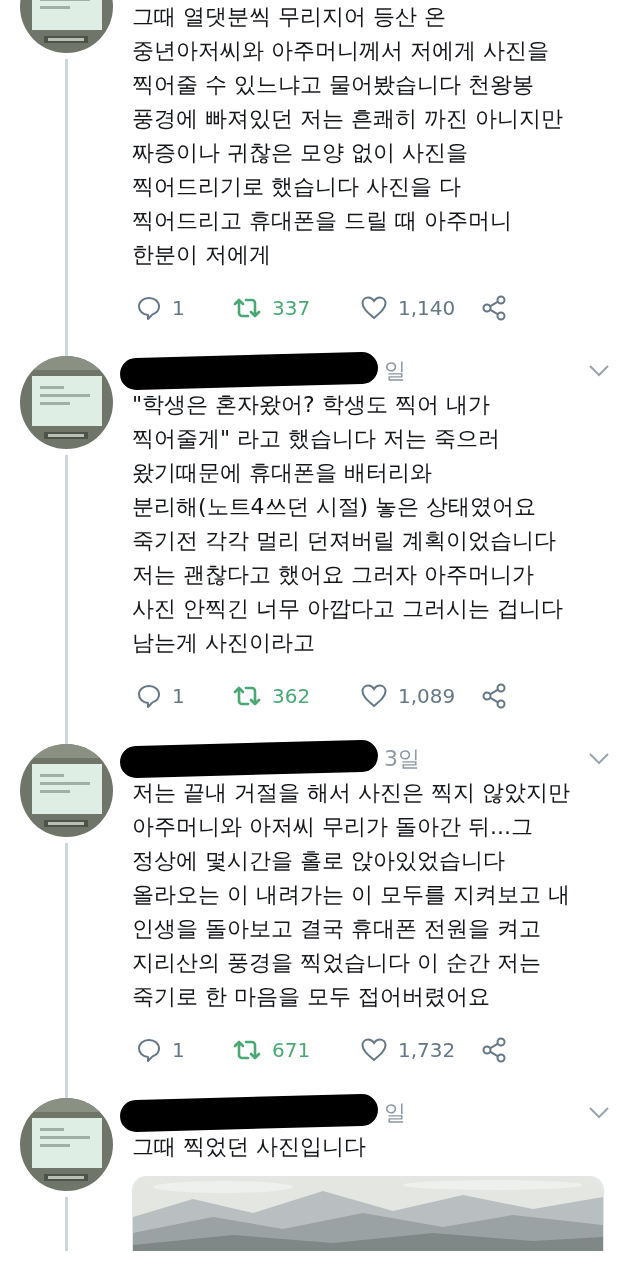  Describe the element at coordinates (351, 895) in the screenshot. I see `tweet-text: 저는 끝내 거절을 해서 사진은 찍지 않았지만 아주머니와 아저씨 무리가 돌아간 뒤...그 정상에 몇시간을 홀로 앉아있었습니다 올라오는 이 내려가는 이 모두를 지켜보고 내 인생을 돌아보고 결국 휴대폰 전원을 켜고 지리산의 풍경을 찍었습니다 이 순간 저는 죽기로 한 마음을 모두 접어버렸어요` at that location.